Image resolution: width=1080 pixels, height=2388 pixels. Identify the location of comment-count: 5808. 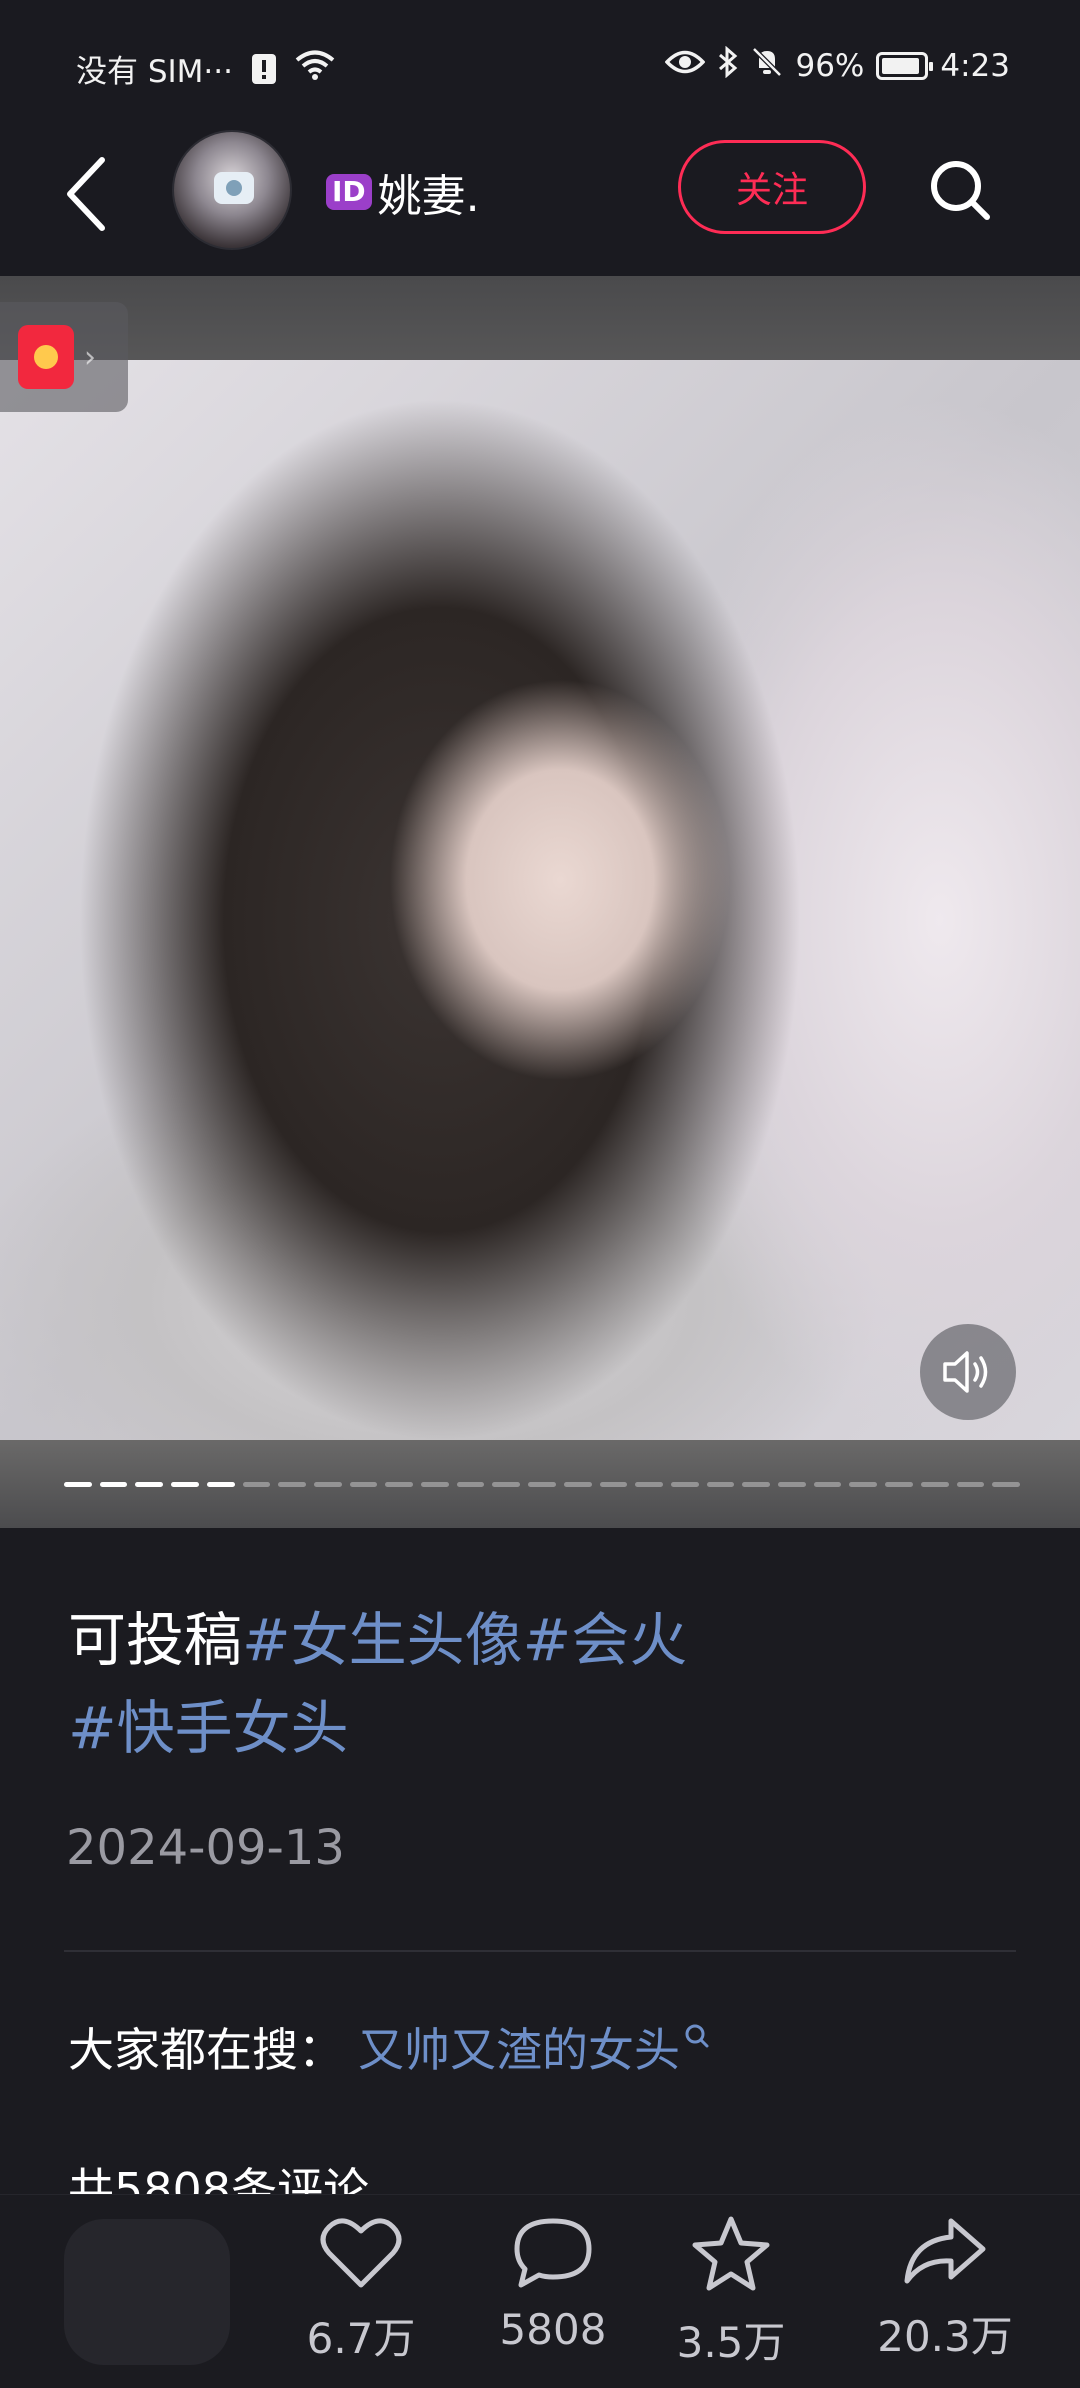
(553, 2329).